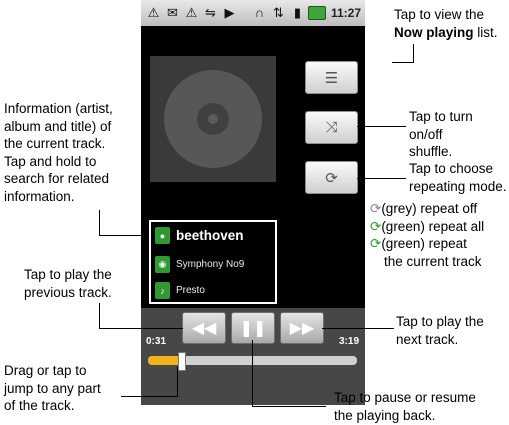 The width and height of the screenshot is (509, 425). I want to click on signal-icon: ▮, so click(297, 12).